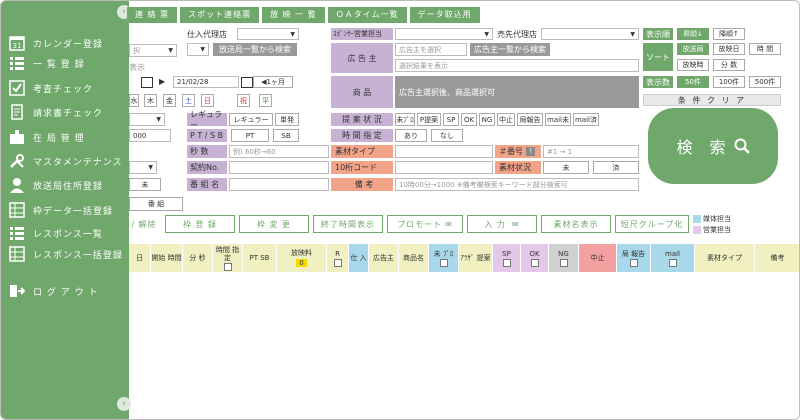 This screenshot has height=420, width=800. Describe the element at coordinates (713, 146) in the screenshot. I see `search-button: 検 索` at that location.